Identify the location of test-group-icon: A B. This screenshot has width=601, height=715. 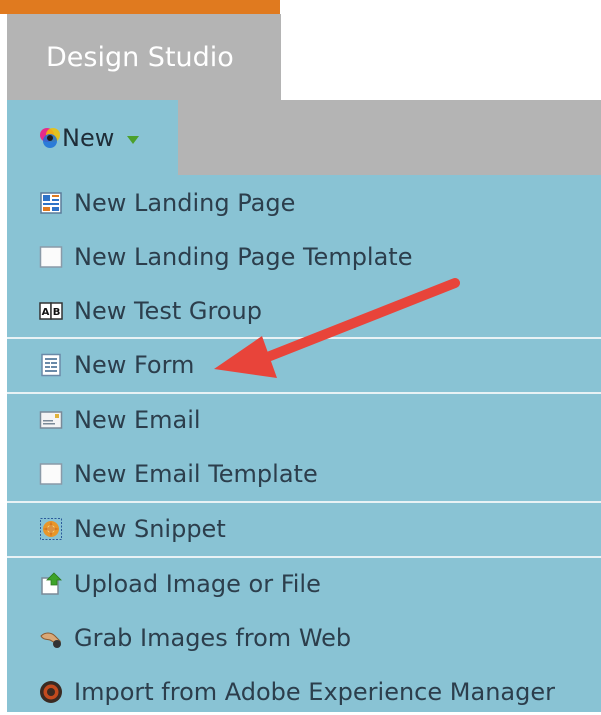
(51, 311).